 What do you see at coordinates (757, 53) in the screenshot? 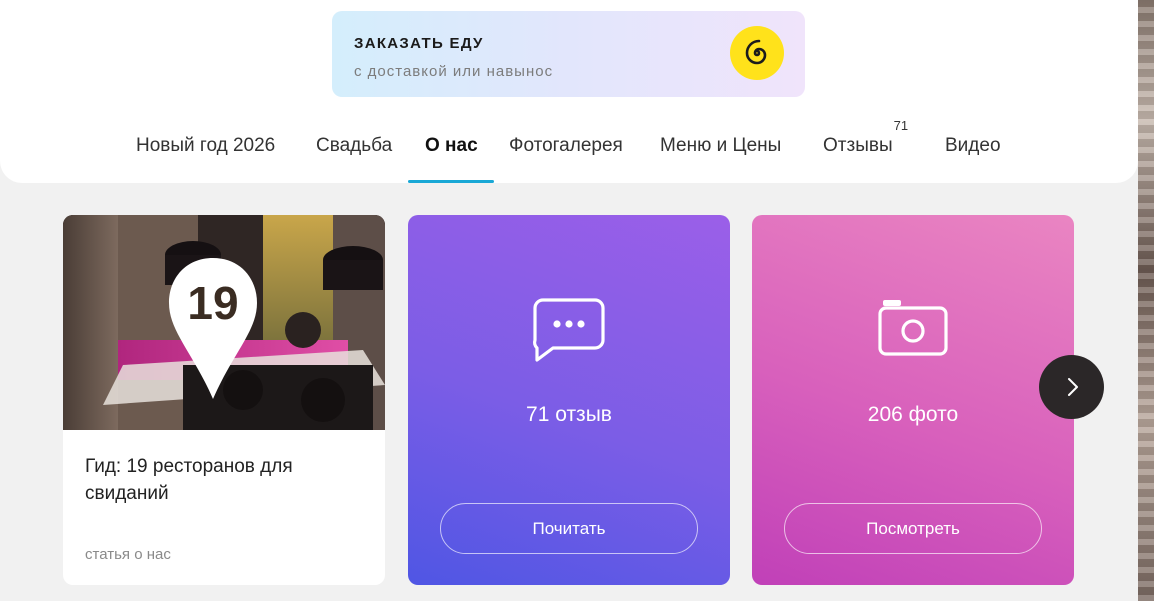
I see `spiral-icon` at bounding box center [757, 53].